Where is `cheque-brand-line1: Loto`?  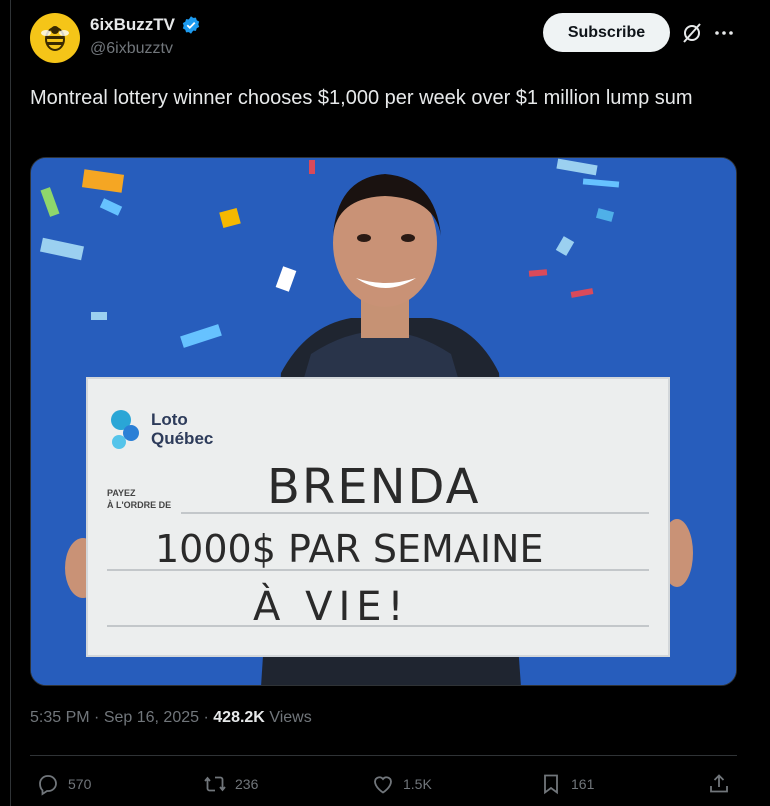
cheque-brand-line1: Loto is located at coordinates (169, 419).